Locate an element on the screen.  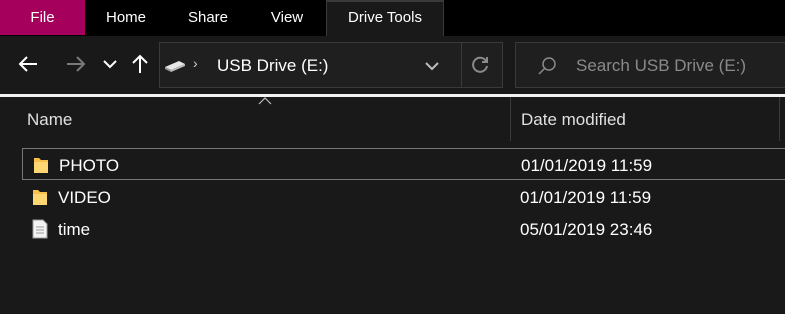
back-button is located at coordinates (29, 64).